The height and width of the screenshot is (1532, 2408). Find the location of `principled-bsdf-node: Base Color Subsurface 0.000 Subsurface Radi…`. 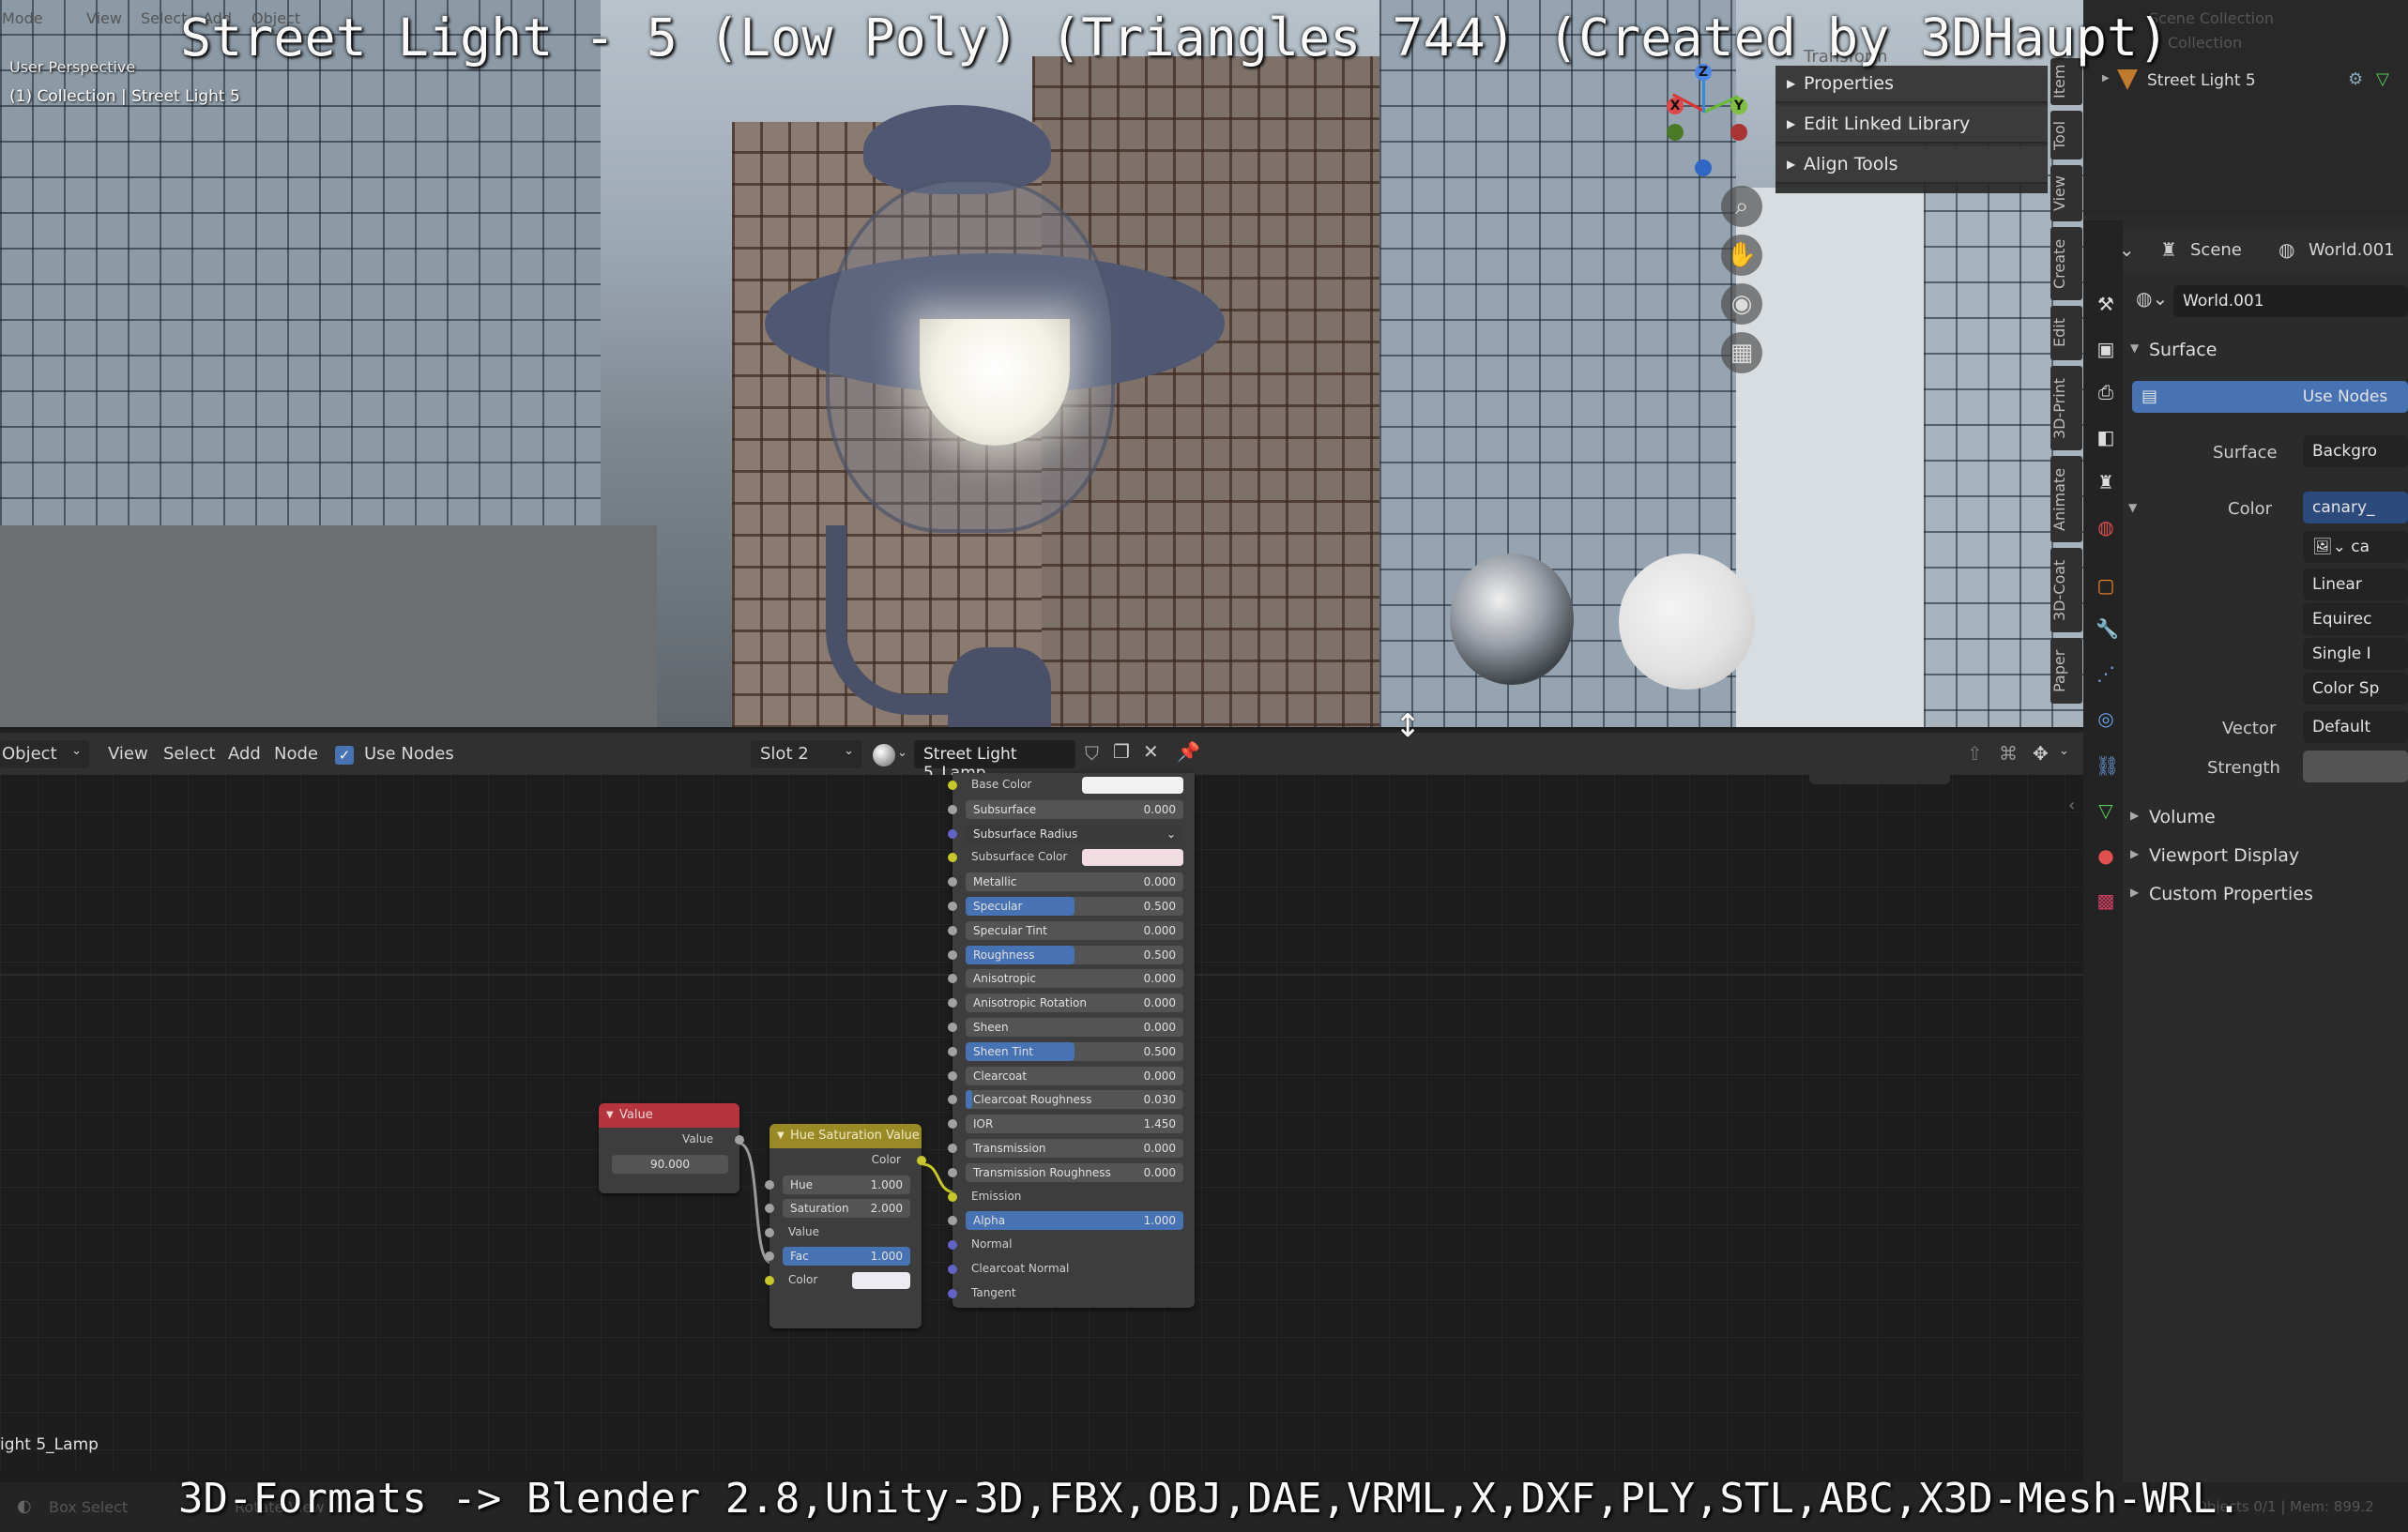

principled-bsdf-node: Base Color Subsurface 0.000 Subsurface Radi… is located at coordinates (1071, 1040).